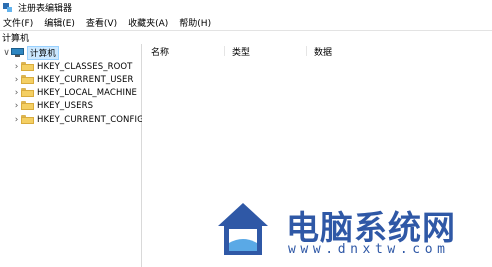 The image size is (492, 267). What do you see at coordinates (323, 51) in the screenshot?
I see `column-header-data: 数据` at bounding box center [323, 51].